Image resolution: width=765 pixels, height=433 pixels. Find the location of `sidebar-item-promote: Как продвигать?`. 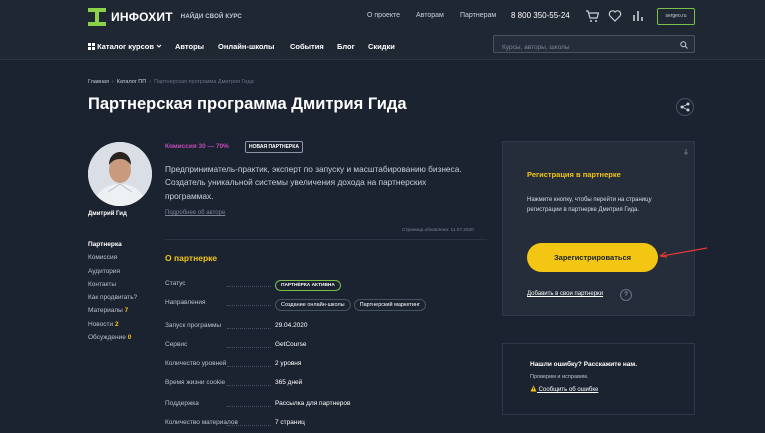

sidebar-item-promote: Как продвигать? is located at coordinates (112, 300).